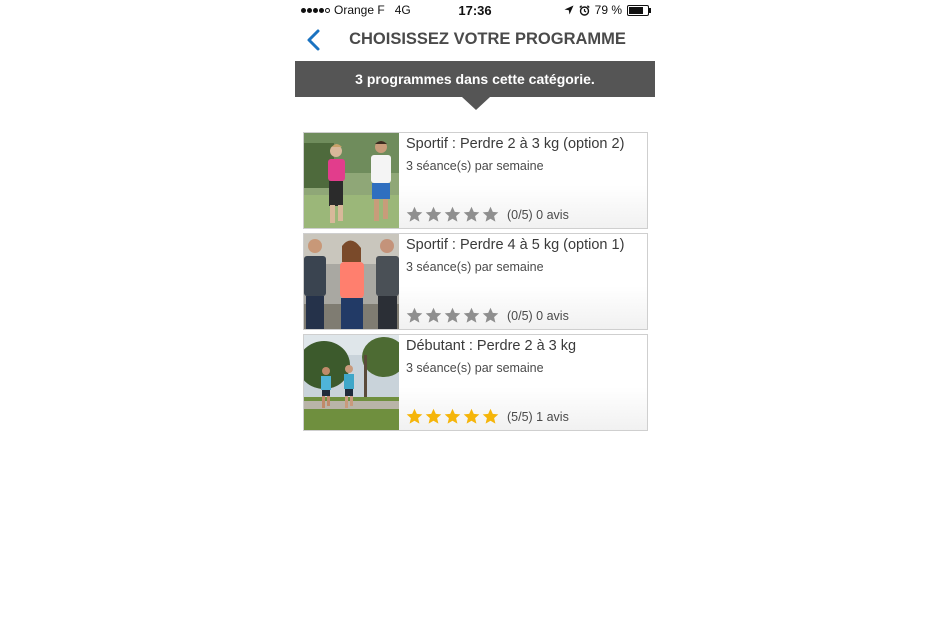  What do you see at coordinates (475, 79) in the screenshot?
I see `category-count-banner: 3 programmes dans cette catégorie.` at bounding box center [475, 79].